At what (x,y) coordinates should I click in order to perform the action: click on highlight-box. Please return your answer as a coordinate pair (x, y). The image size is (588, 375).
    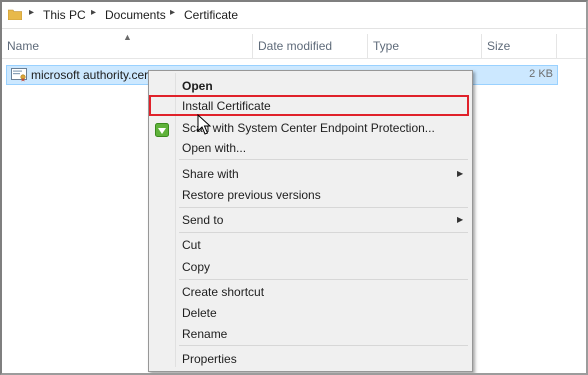
    Looking at the image, I should click on (309, 105).